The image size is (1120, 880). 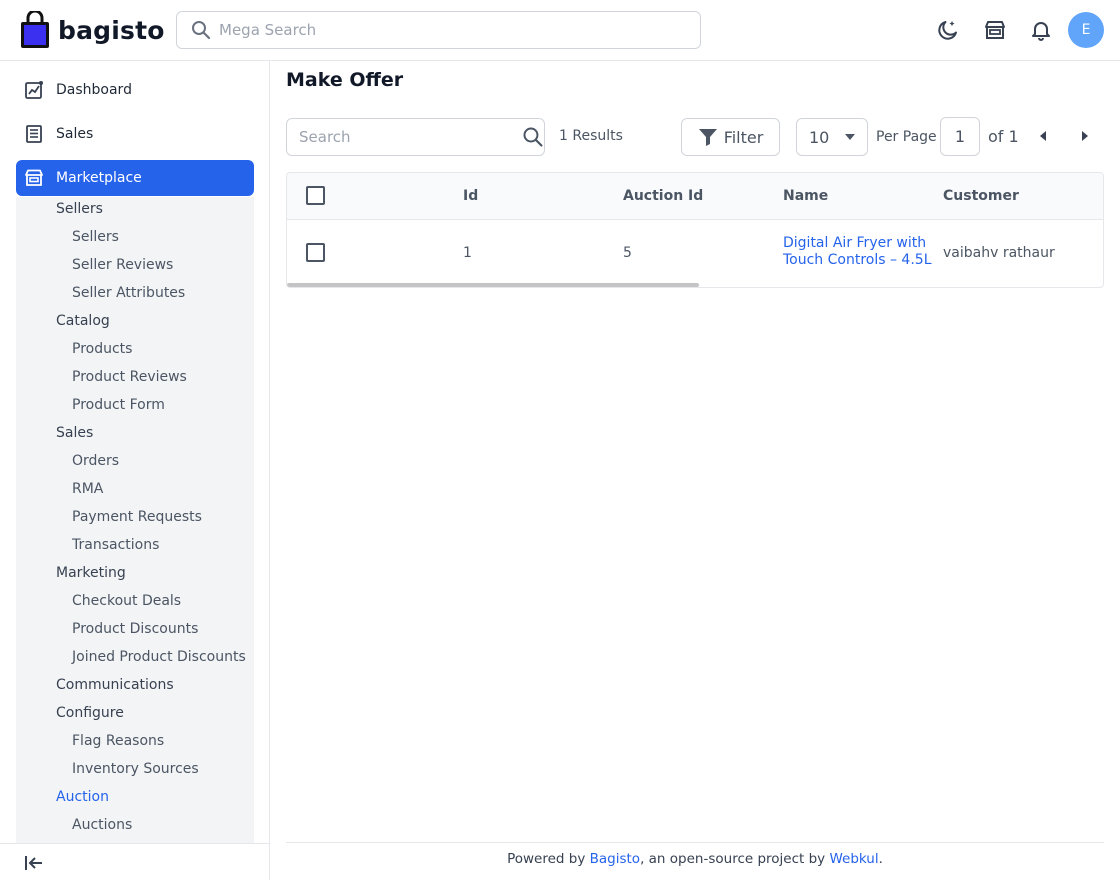 What do you see at coordinates (128, 293) in the screenshot?
I see `sidebar-sub-seller-attributes: Seller Attributes` at bounding box center [128, 293].